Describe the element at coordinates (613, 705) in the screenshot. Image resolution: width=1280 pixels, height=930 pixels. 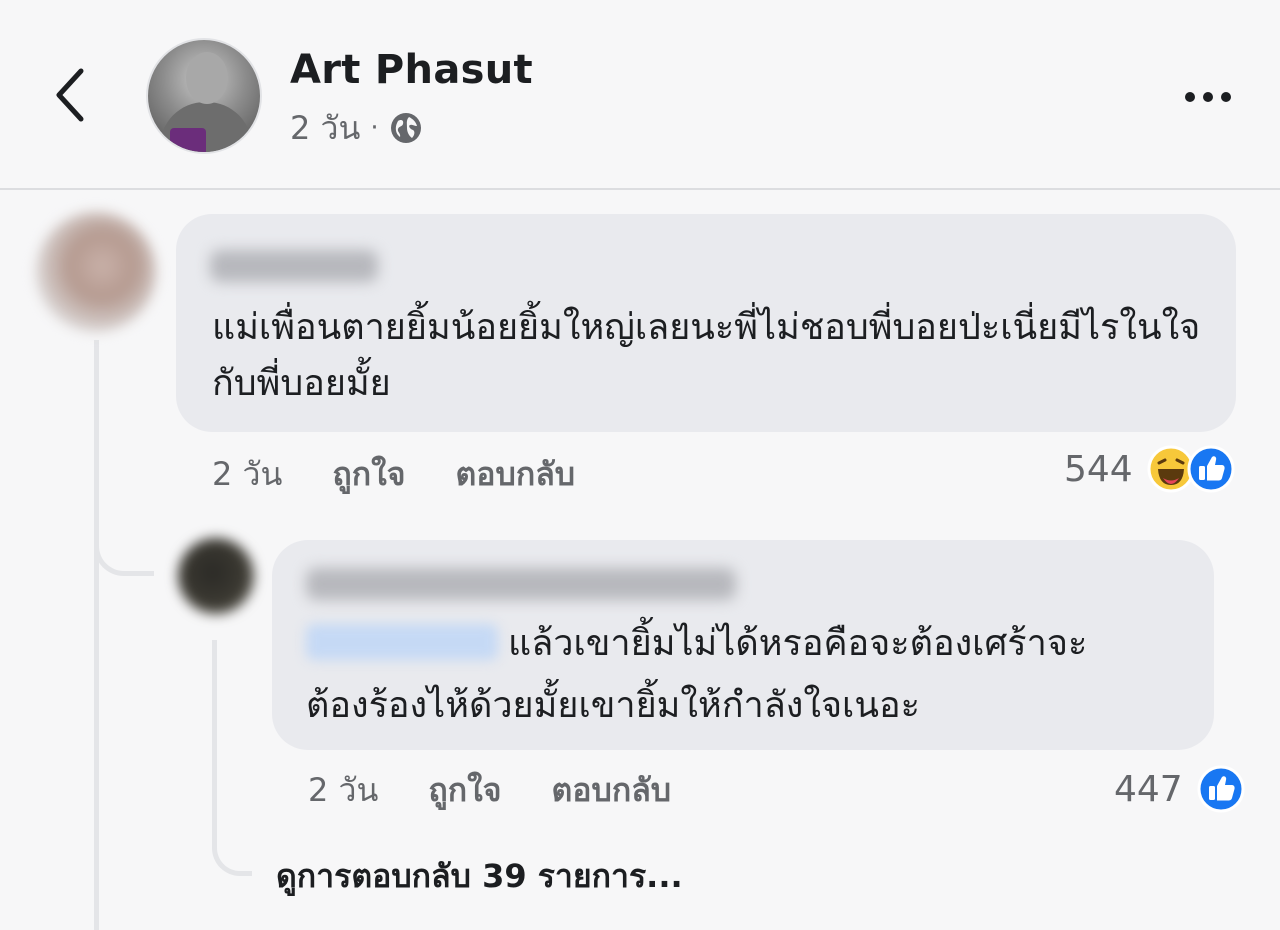
I see `comment-text-line: ต้องร้องไห้ด้วยมั้ยเขายิ้มให้กำลังใจเนอะ` at that location.